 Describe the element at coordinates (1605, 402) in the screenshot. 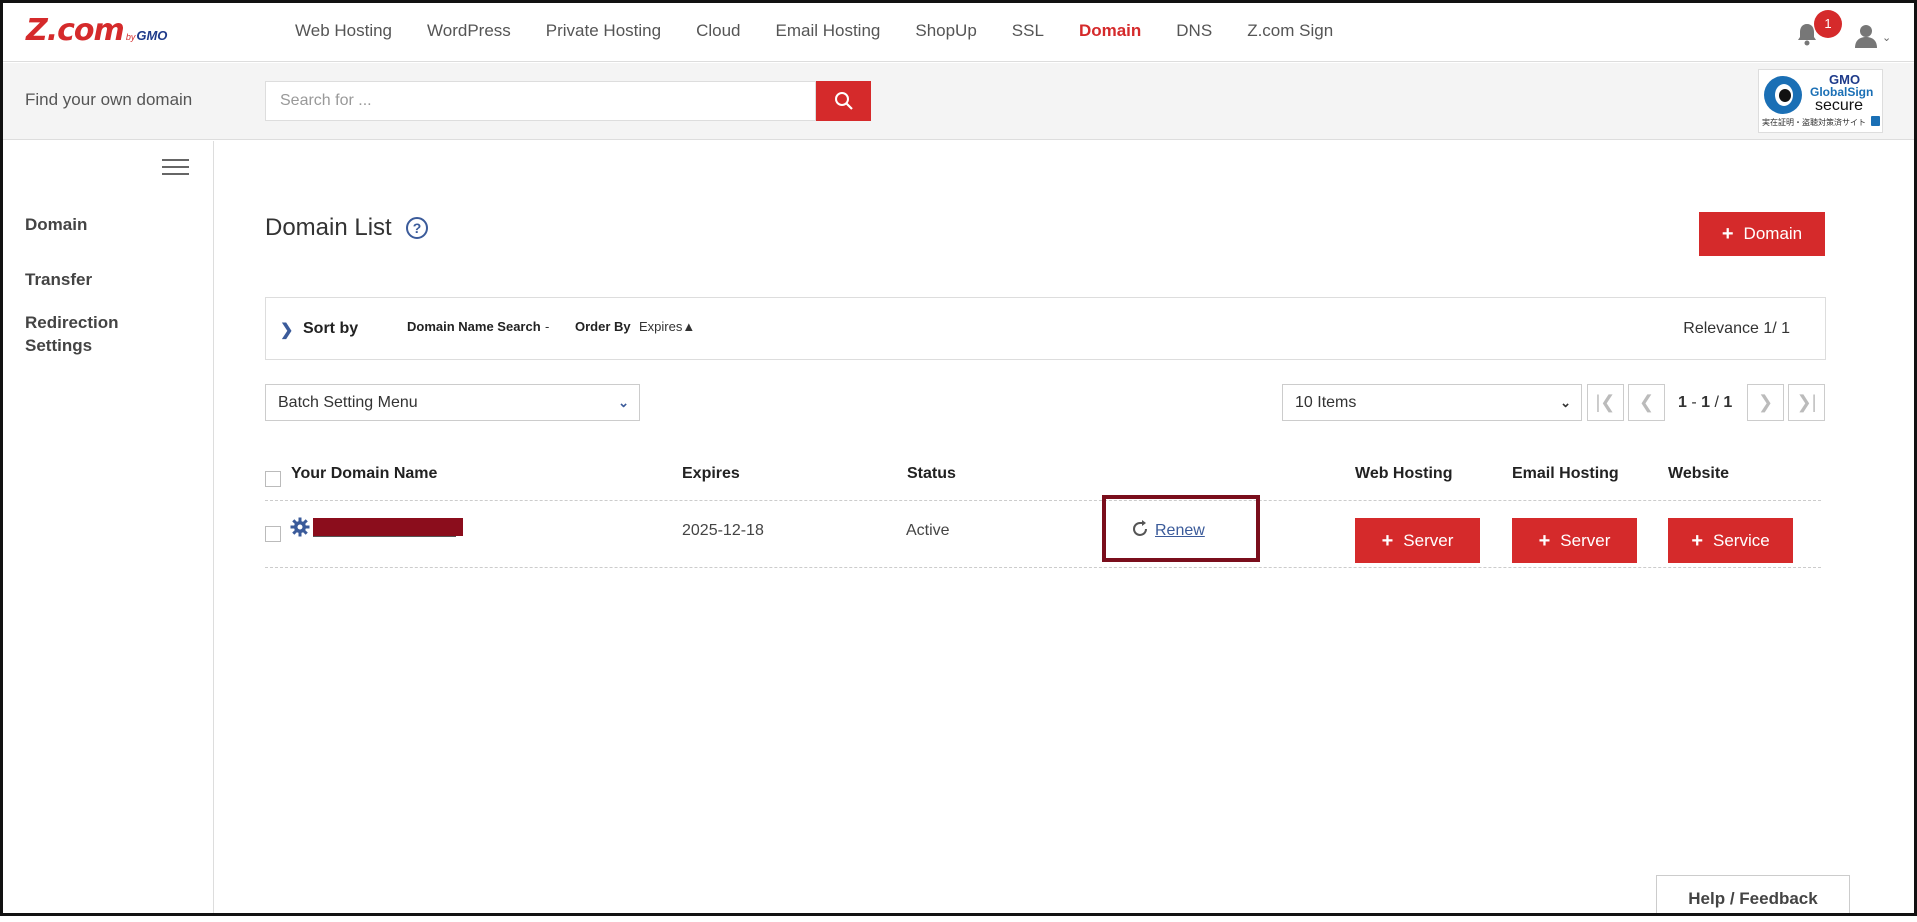

I see `first-page-button: |❮` at that location.